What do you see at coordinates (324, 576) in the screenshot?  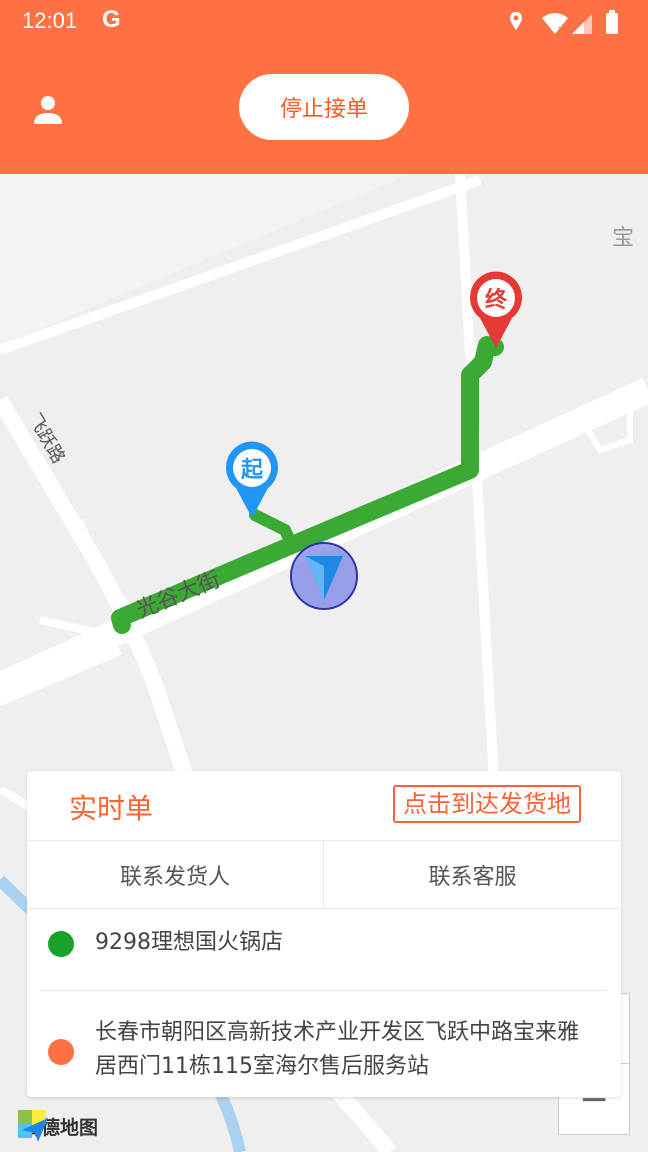 I see `current-location-icon` at bounding box center [324, 576].